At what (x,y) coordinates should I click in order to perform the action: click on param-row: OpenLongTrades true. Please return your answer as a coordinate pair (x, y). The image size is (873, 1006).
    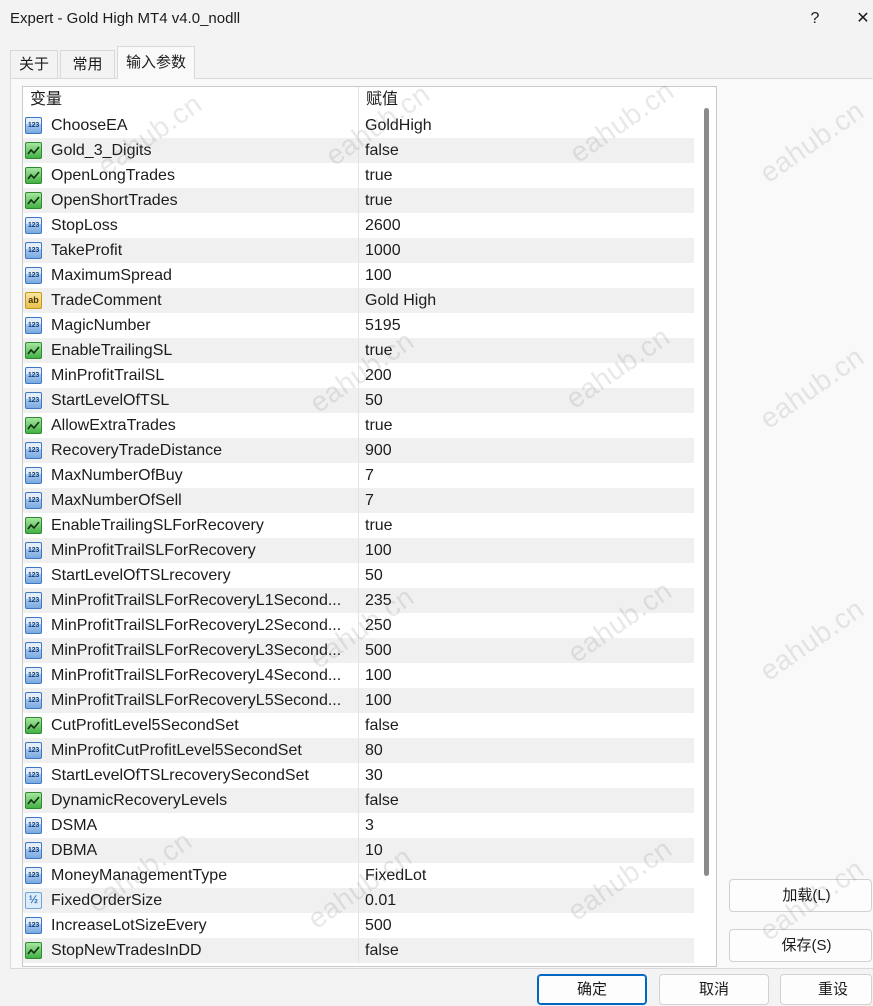
    Looking at the image, I should click on (358, 175).